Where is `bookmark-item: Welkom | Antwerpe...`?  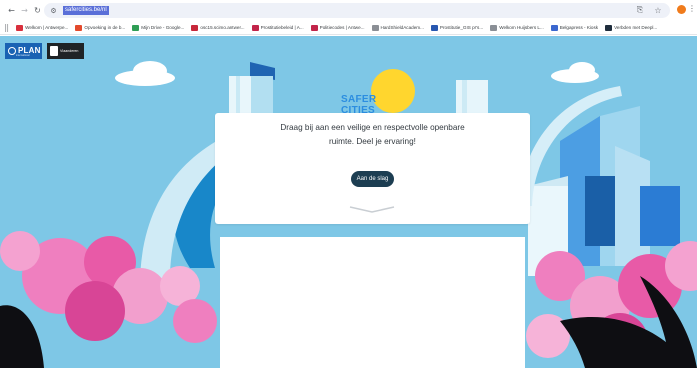
bookmark-item: Welkom | Antwerpe... is located at coordinates (42, 27).